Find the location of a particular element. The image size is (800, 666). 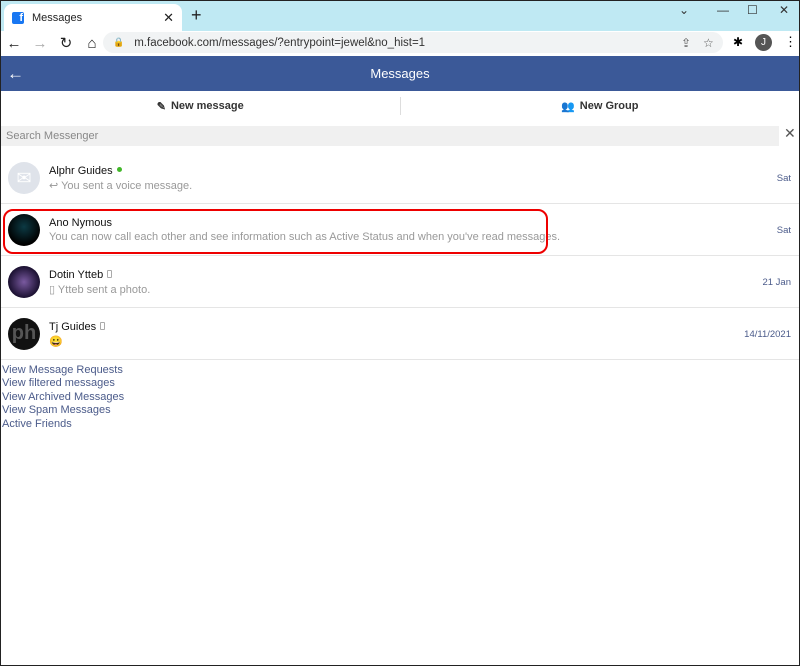

bookmark-star-icon: ☆ is located at coordinates (708, 43).